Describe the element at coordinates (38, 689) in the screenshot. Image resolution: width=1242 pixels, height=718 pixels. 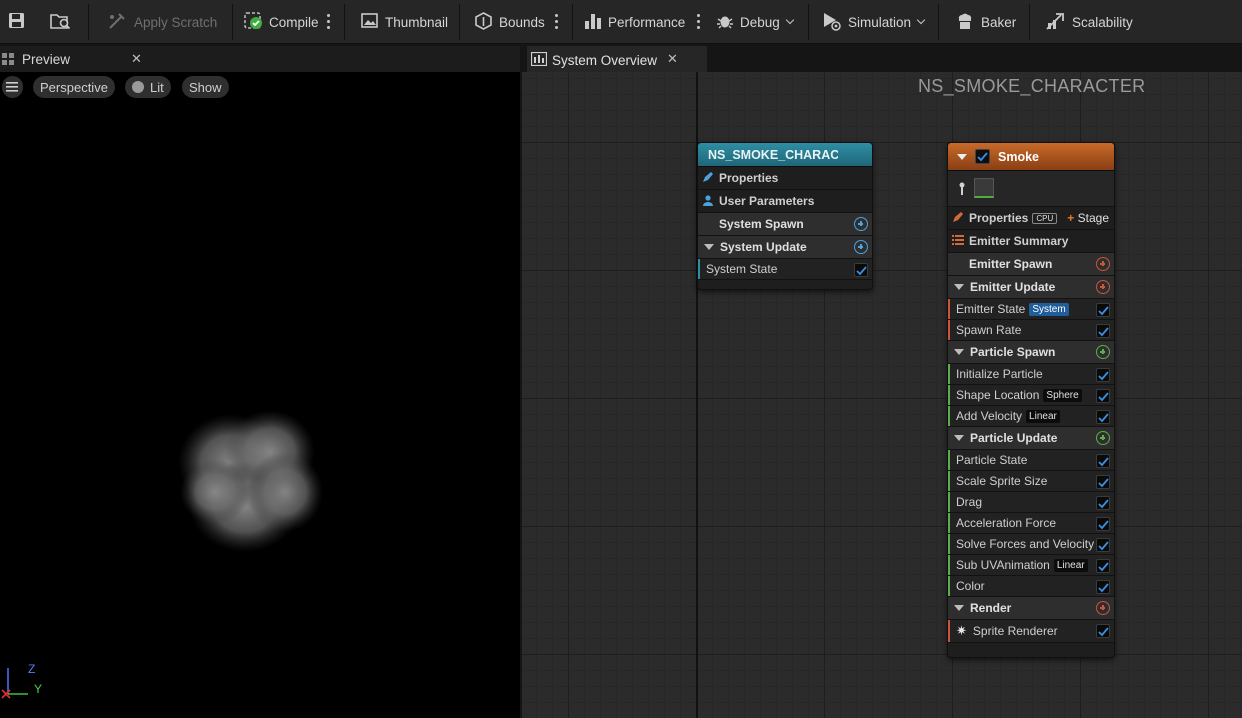
I see `axis-y-label: Y` at that location.